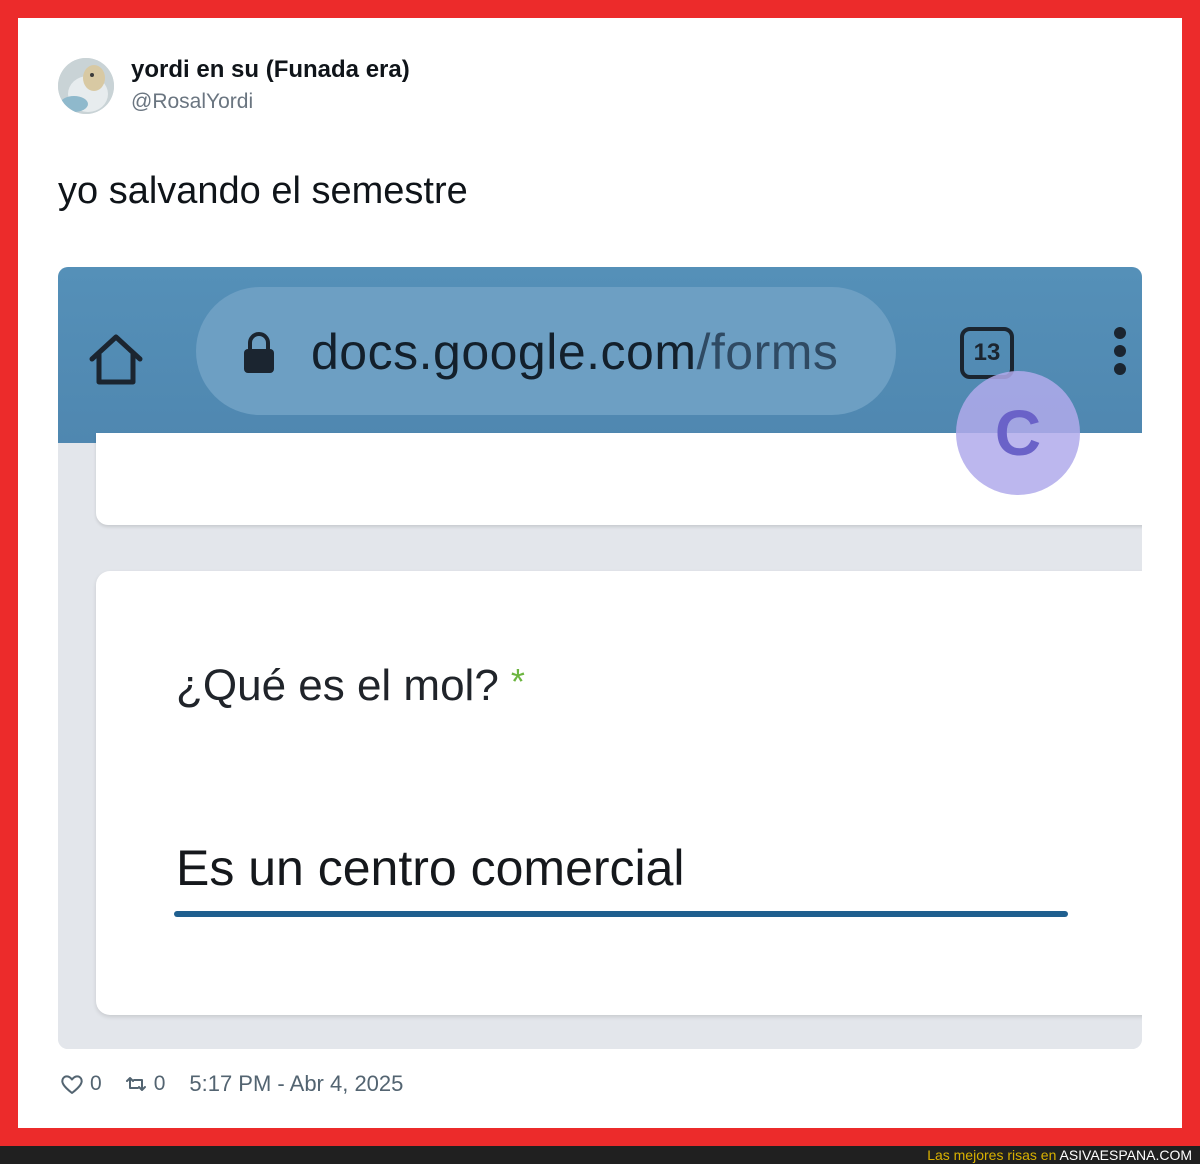 This screenshot has height=1164, width=1200. What do you see at coordinates (116, 359) in the screenshot?
I see `home-icon` at bounding box center [116, 359].